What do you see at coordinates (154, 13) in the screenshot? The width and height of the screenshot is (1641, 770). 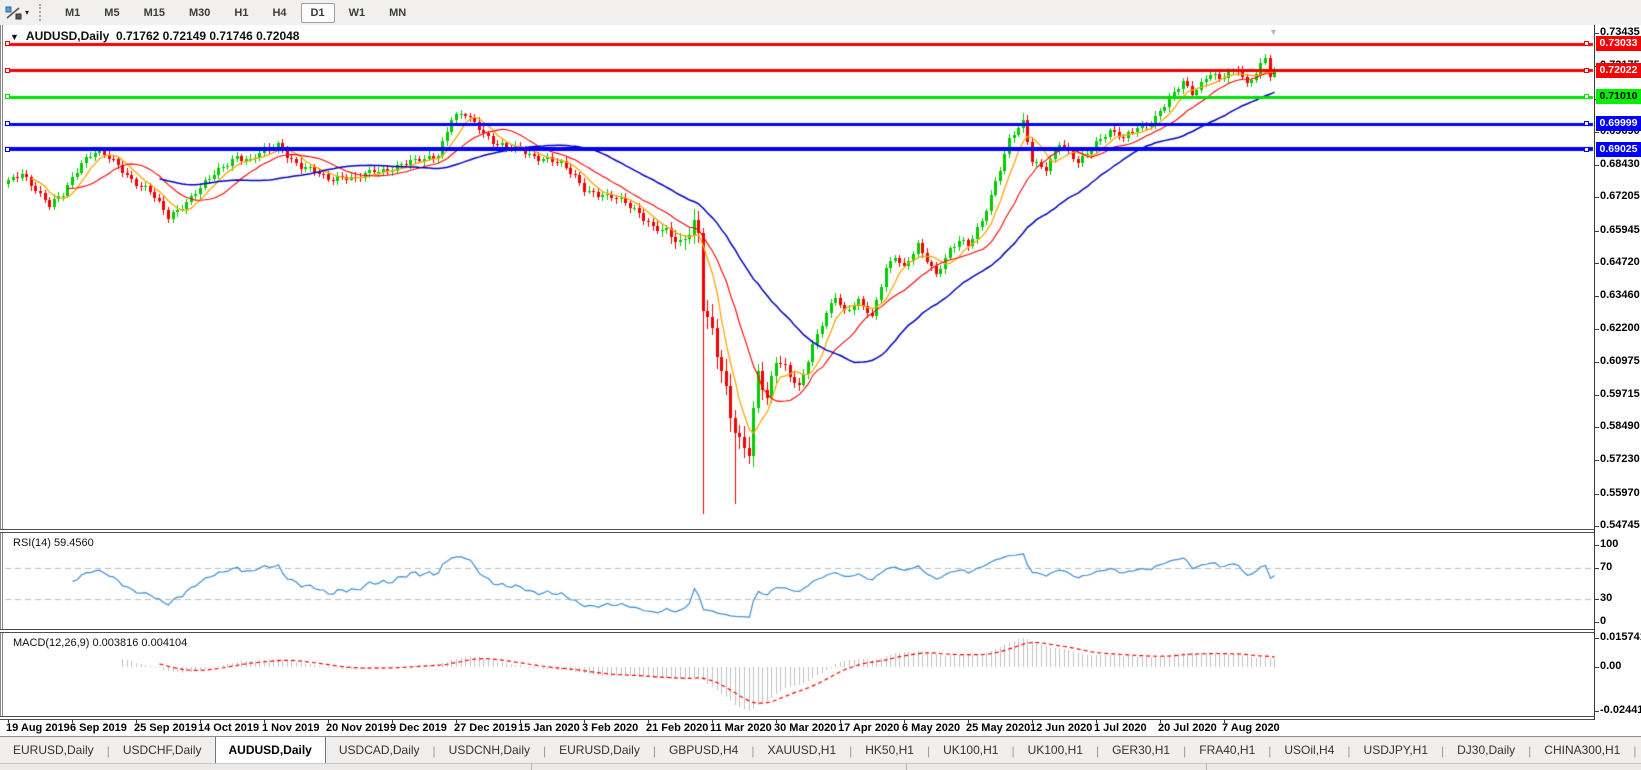 I see `timeframe-button-m15: M15` at bounding box center [154, 13].